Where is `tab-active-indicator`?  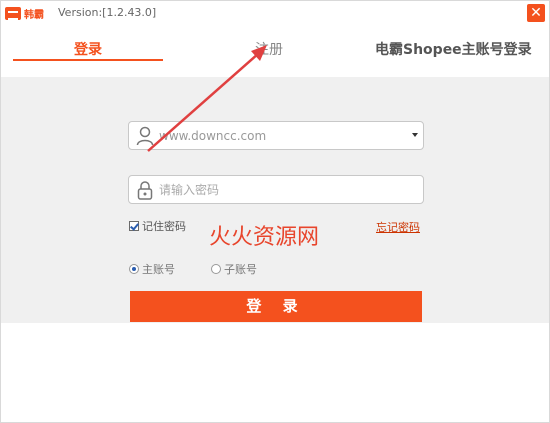
tab-active-indicator is located at coordinates (88, 60).